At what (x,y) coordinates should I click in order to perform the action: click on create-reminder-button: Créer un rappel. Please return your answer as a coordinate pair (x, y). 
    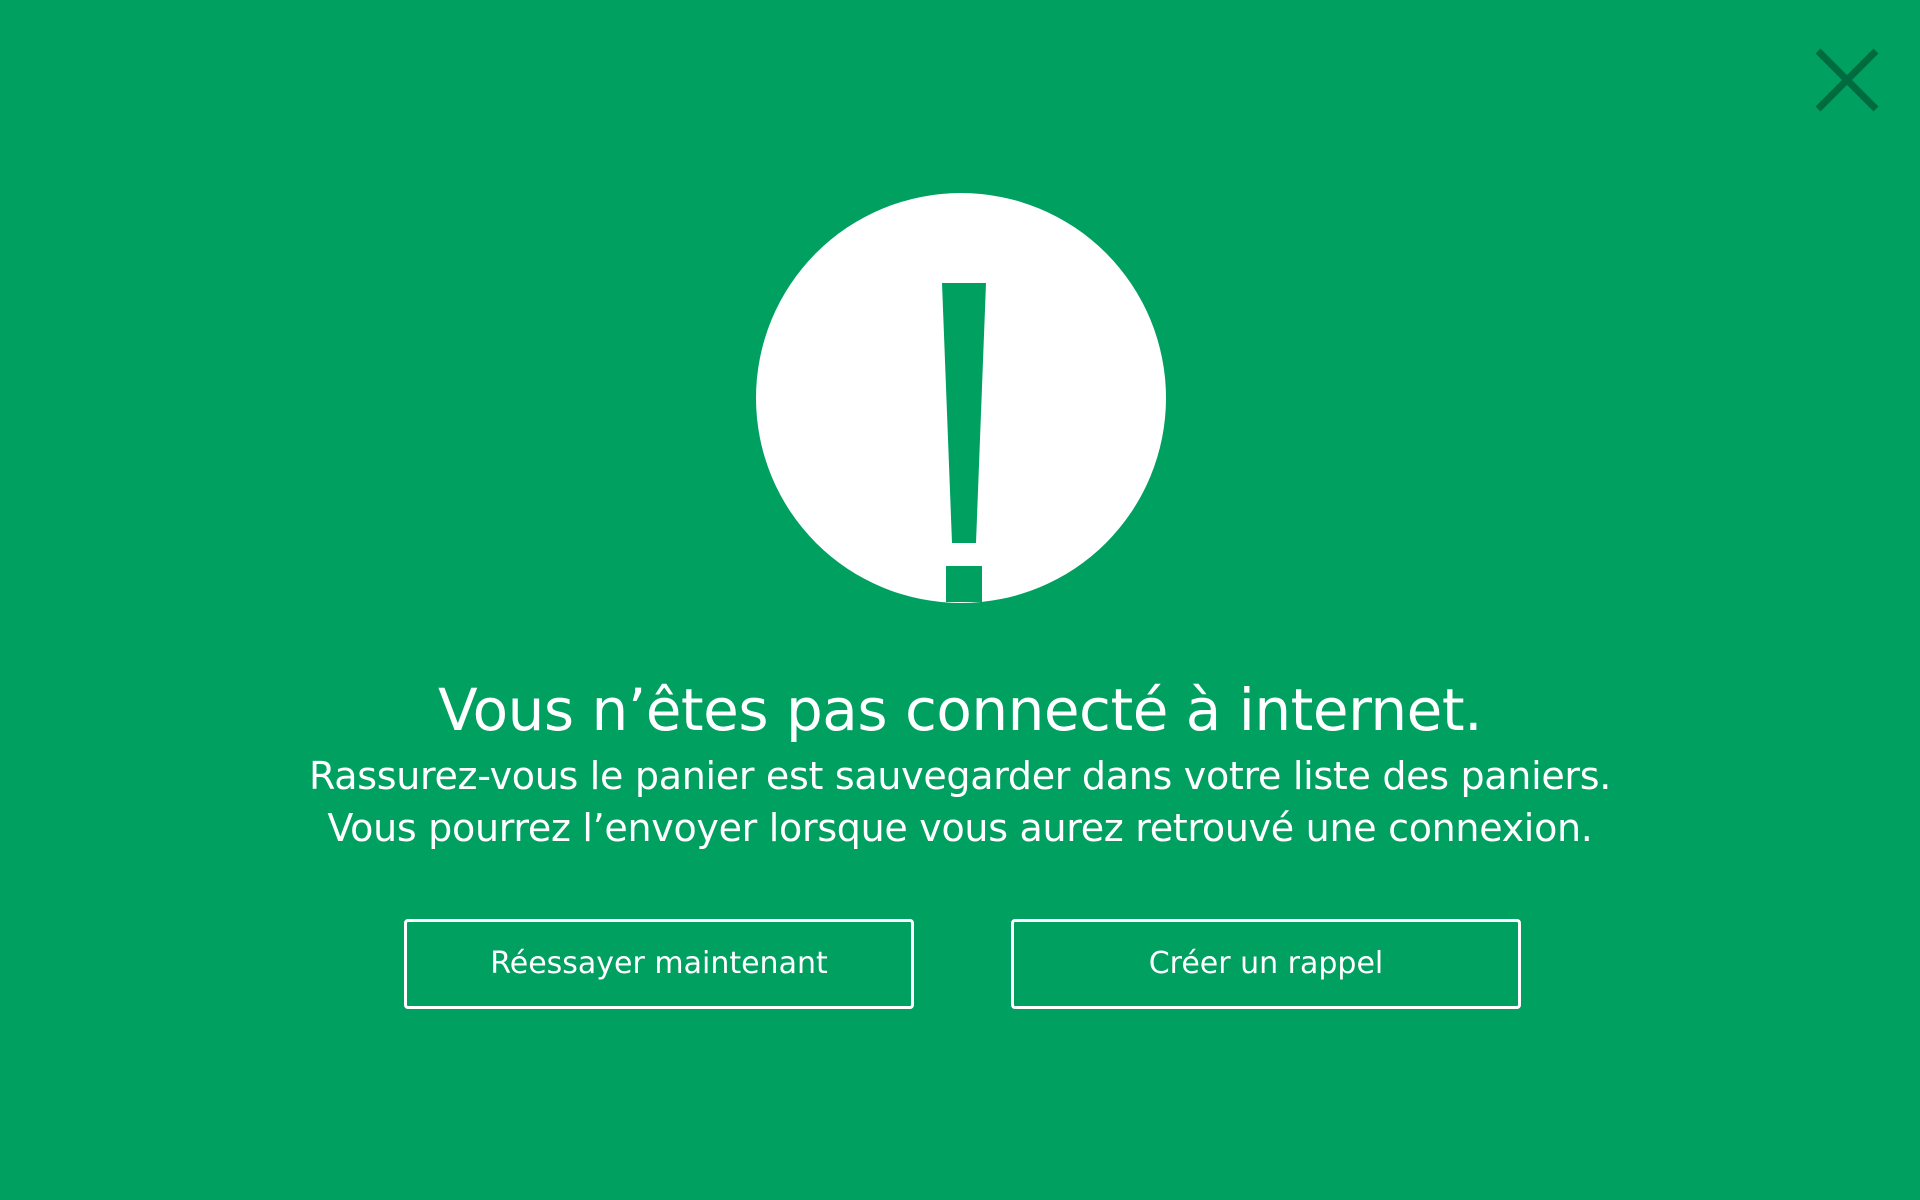
    Looking at the image, I should click on (1266, 964).